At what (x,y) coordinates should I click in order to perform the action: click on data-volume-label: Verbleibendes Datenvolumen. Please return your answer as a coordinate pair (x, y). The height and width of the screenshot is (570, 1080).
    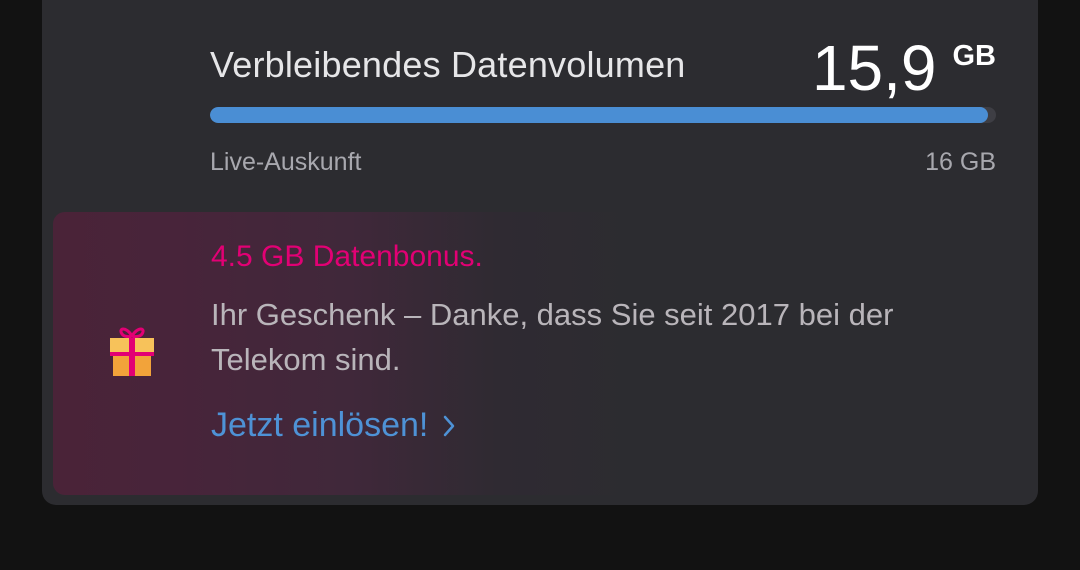
    Looking at the image, I should click on (448, 64).